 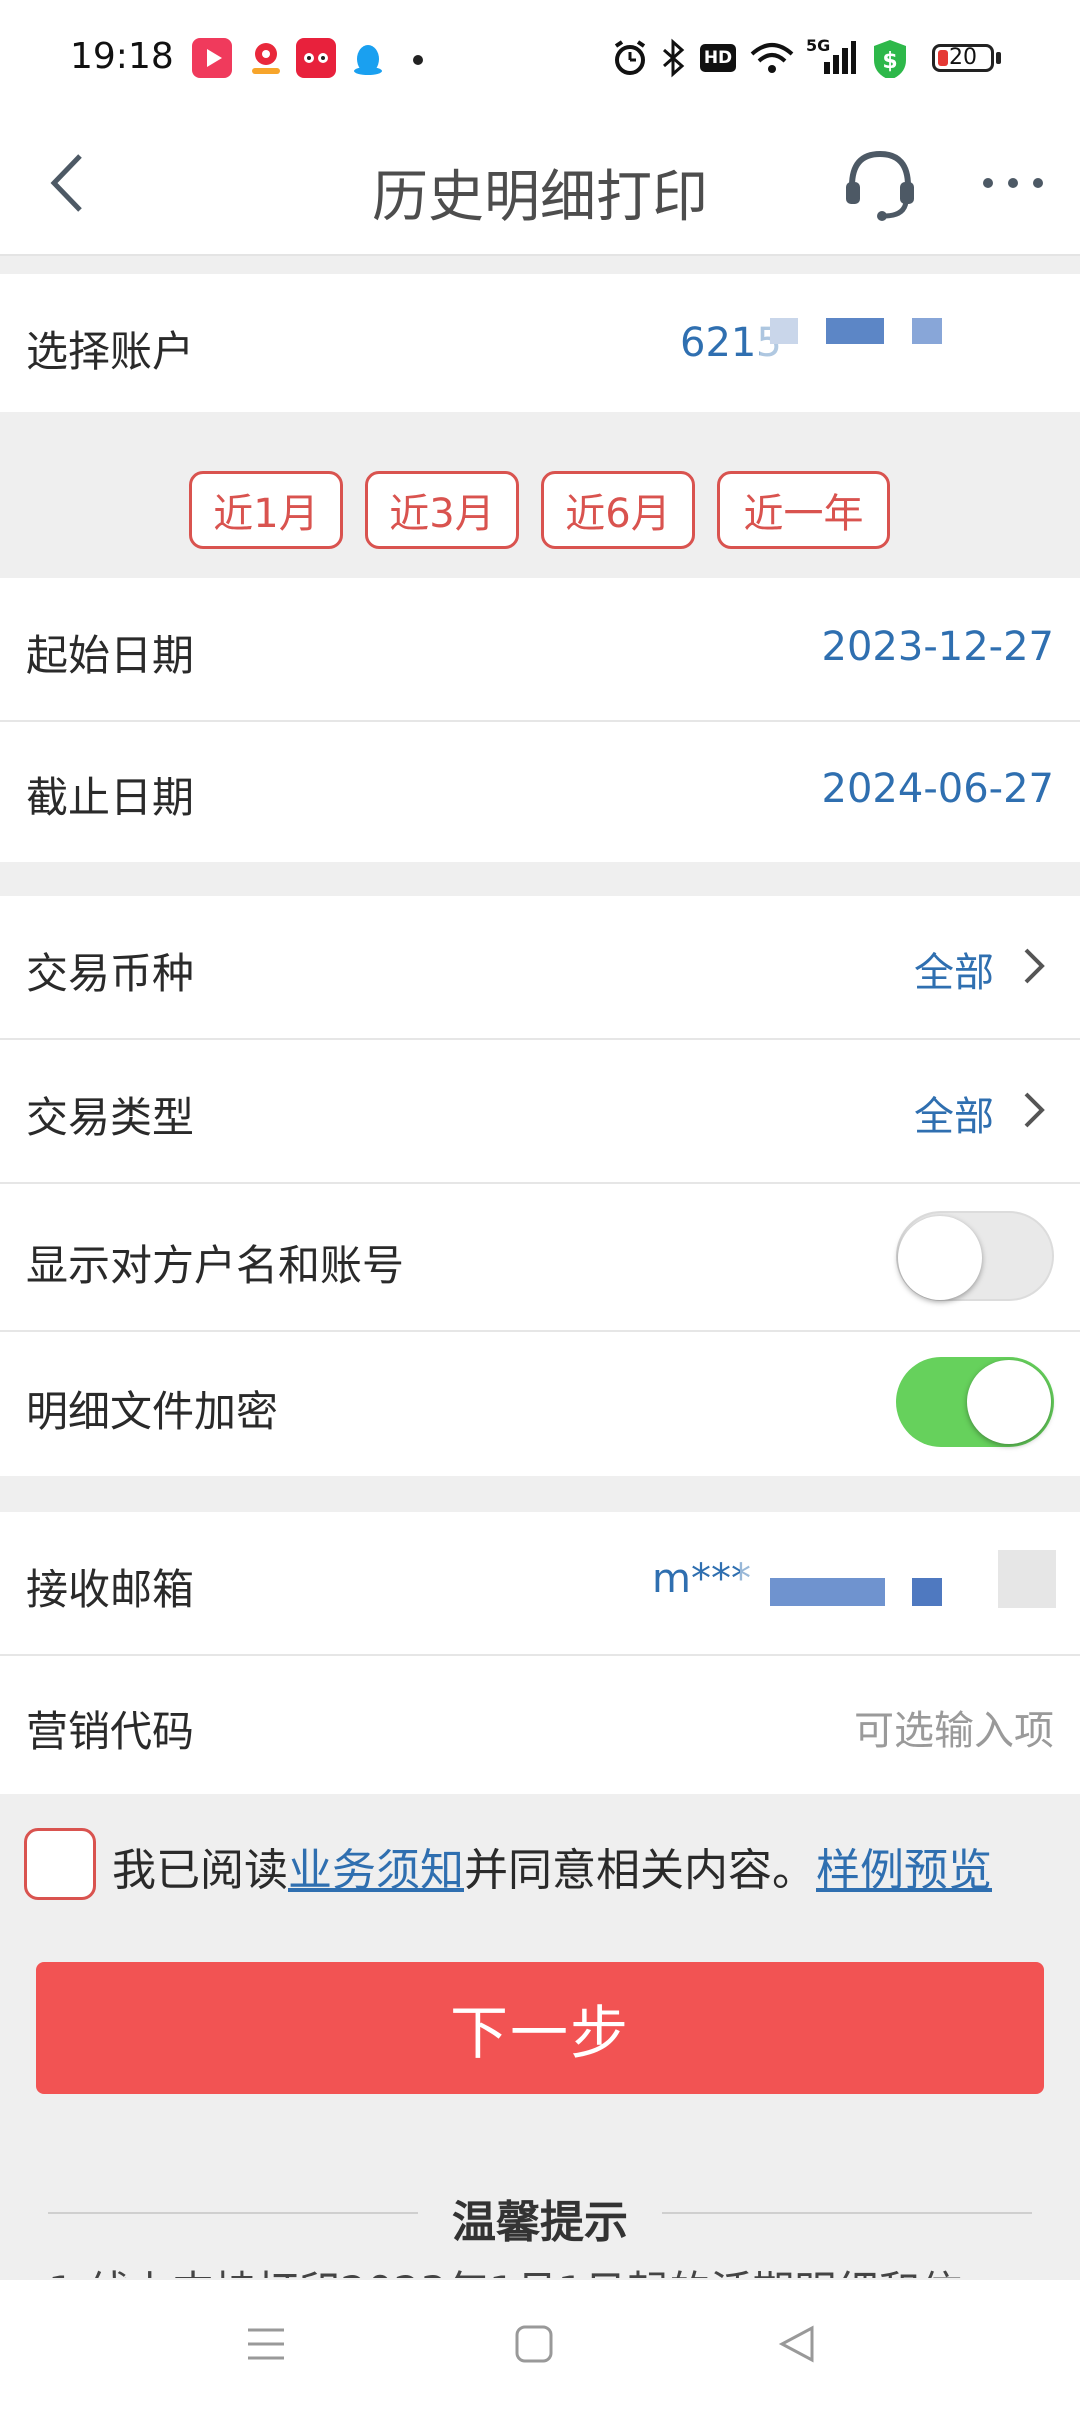 I want to click on wifi-icon, so click(x=772, y=58).